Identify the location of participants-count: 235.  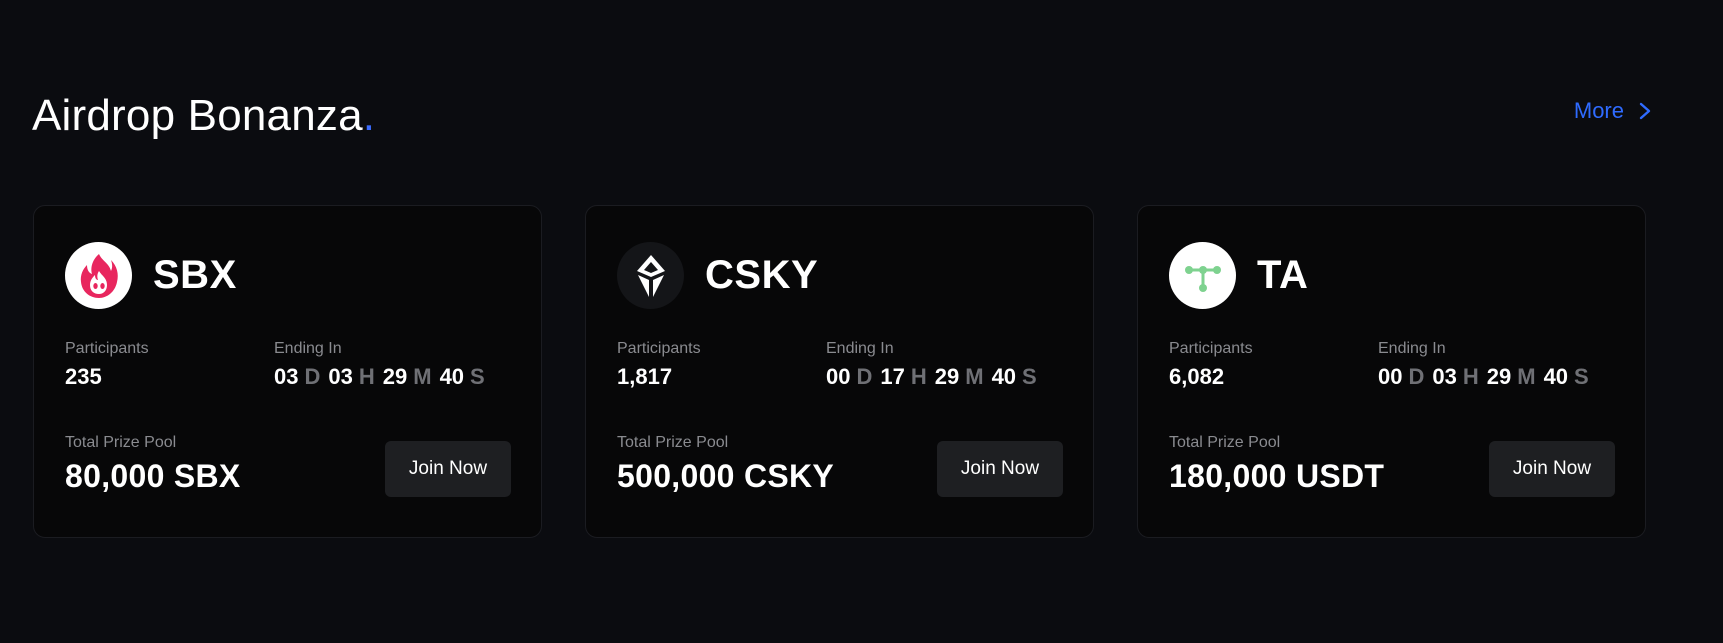
(83, 376).